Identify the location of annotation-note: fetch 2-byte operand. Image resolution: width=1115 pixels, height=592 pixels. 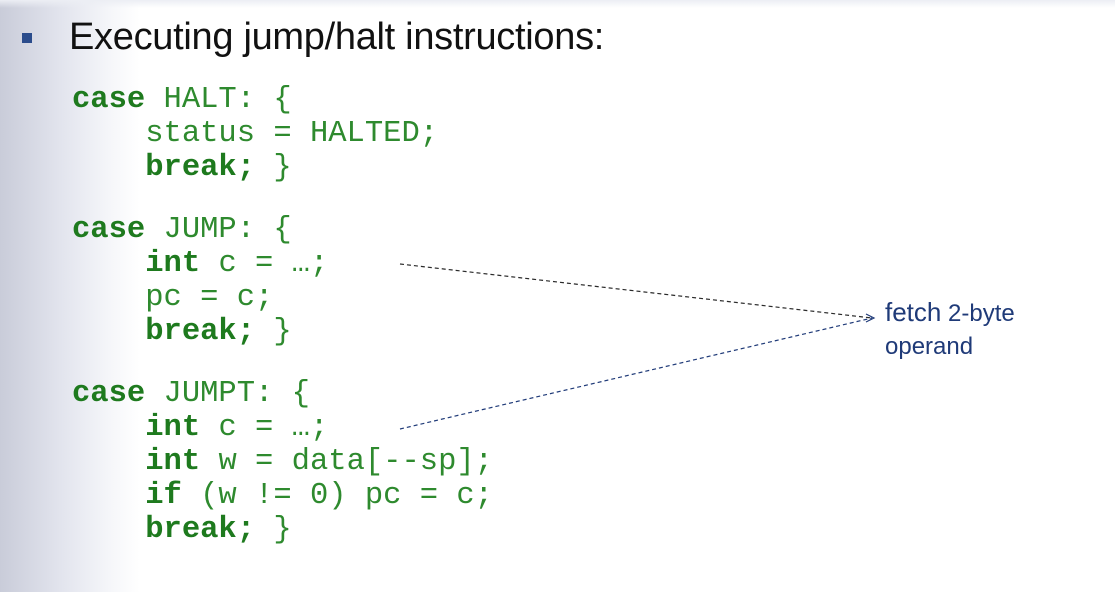
(950, 329).